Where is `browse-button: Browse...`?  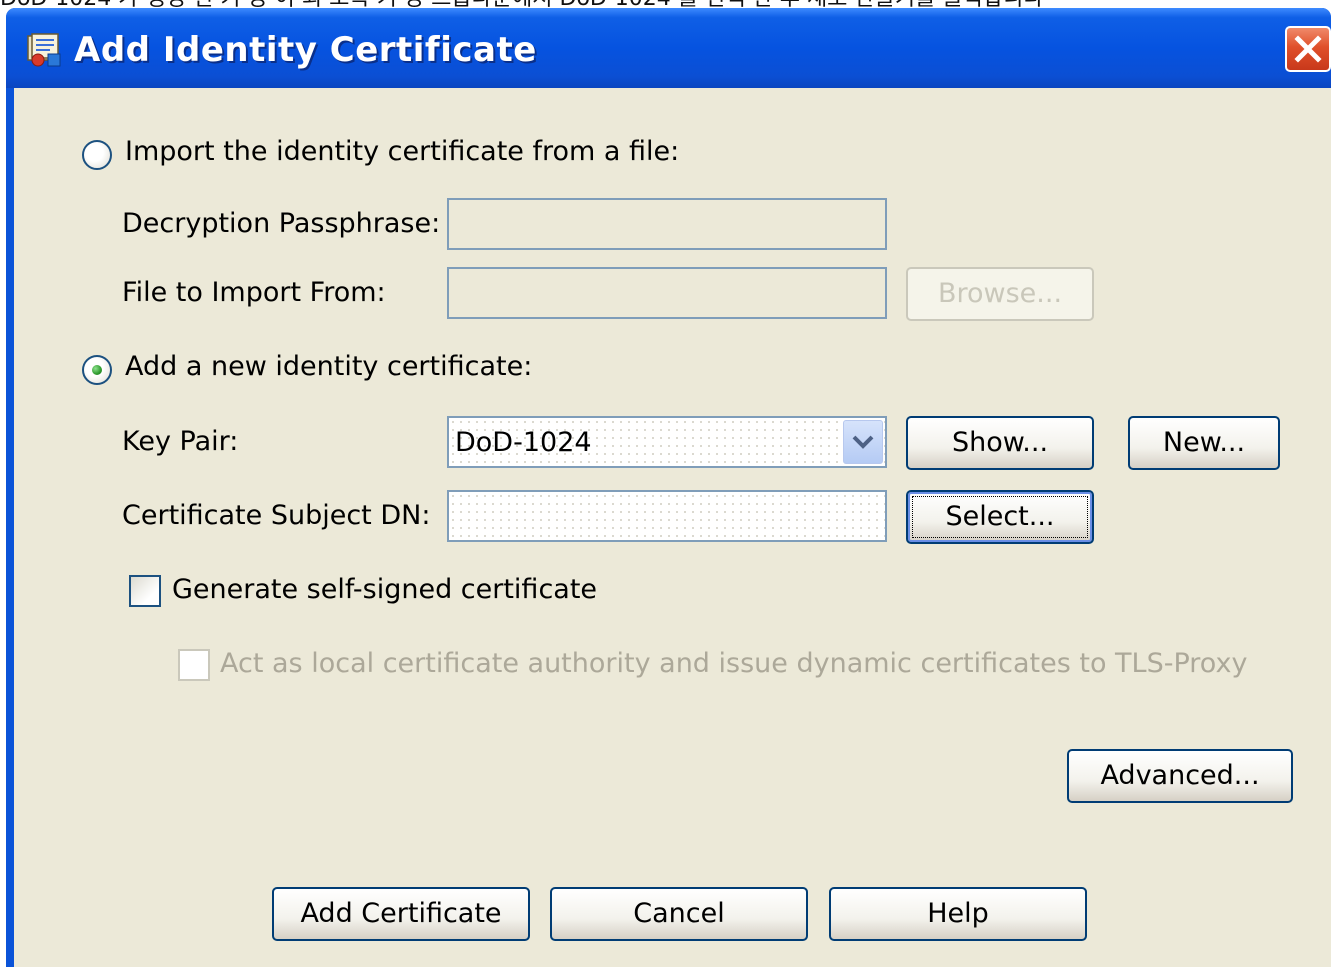
browse-button: Browse... is located at coordinates (1000, 294).